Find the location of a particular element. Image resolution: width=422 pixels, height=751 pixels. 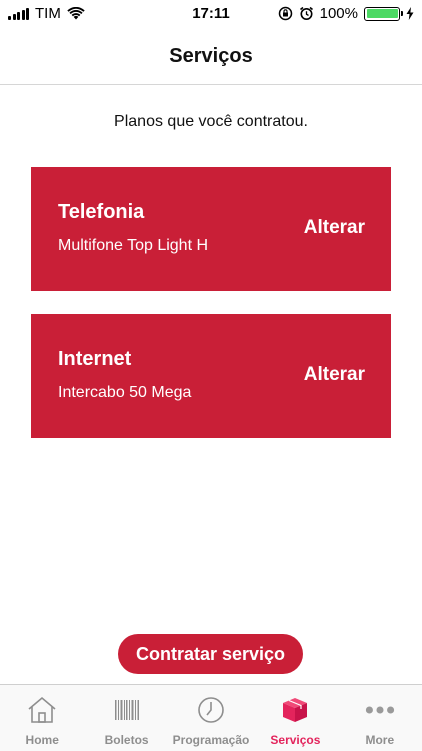

tab-more: More is located at coordinates (380, 718).